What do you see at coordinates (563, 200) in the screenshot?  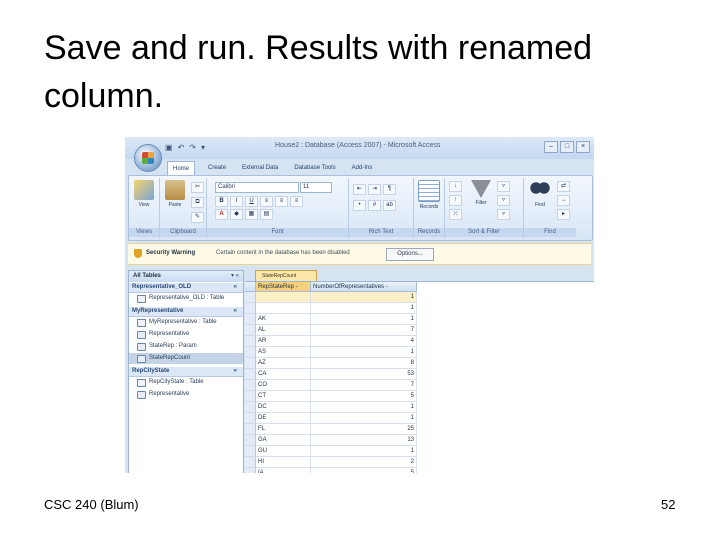 I see `goto-icon: →` at bounding box center [563, 200].